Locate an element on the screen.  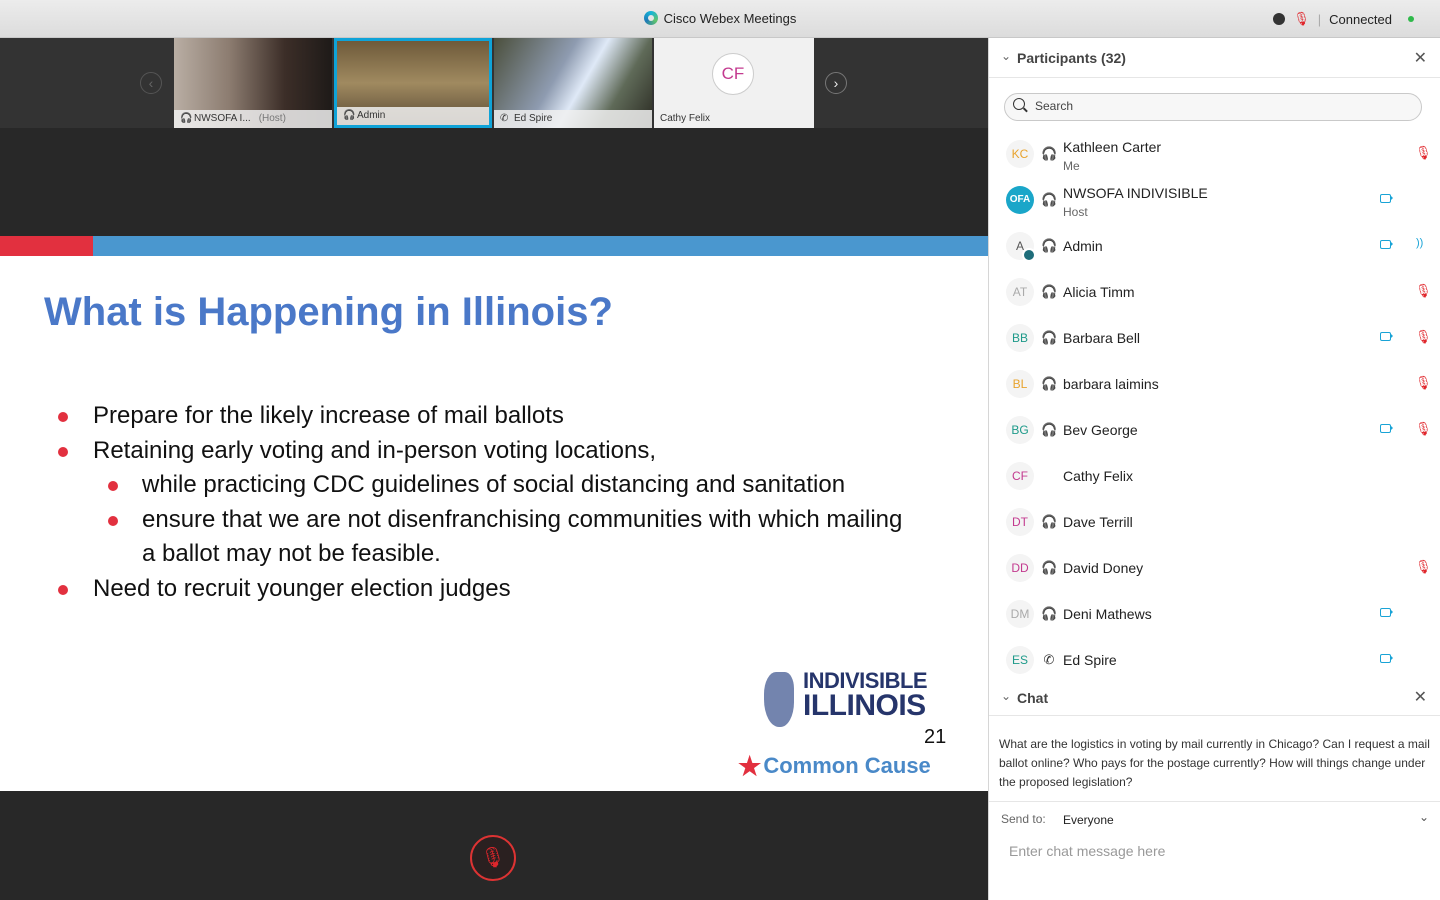
avatar: CF is located at coordinates (733, 74).